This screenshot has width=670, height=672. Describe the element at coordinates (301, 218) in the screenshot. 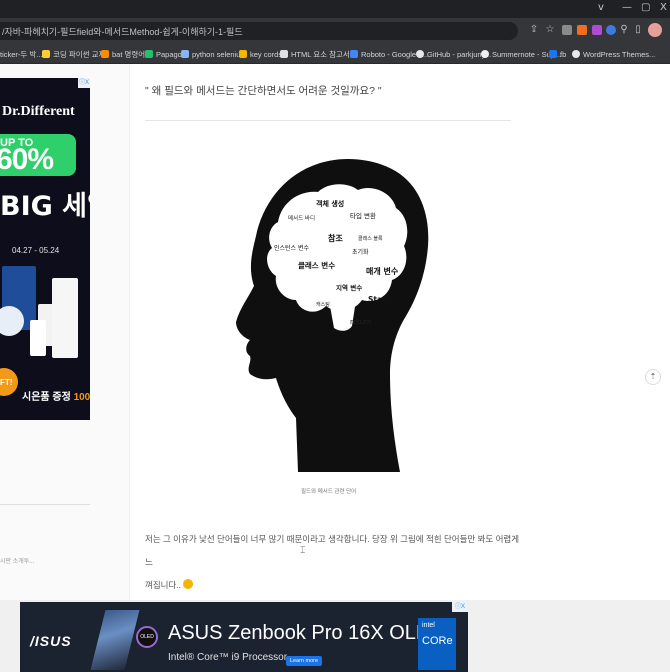

I see `brain-word: 메서드 바디` at that location.